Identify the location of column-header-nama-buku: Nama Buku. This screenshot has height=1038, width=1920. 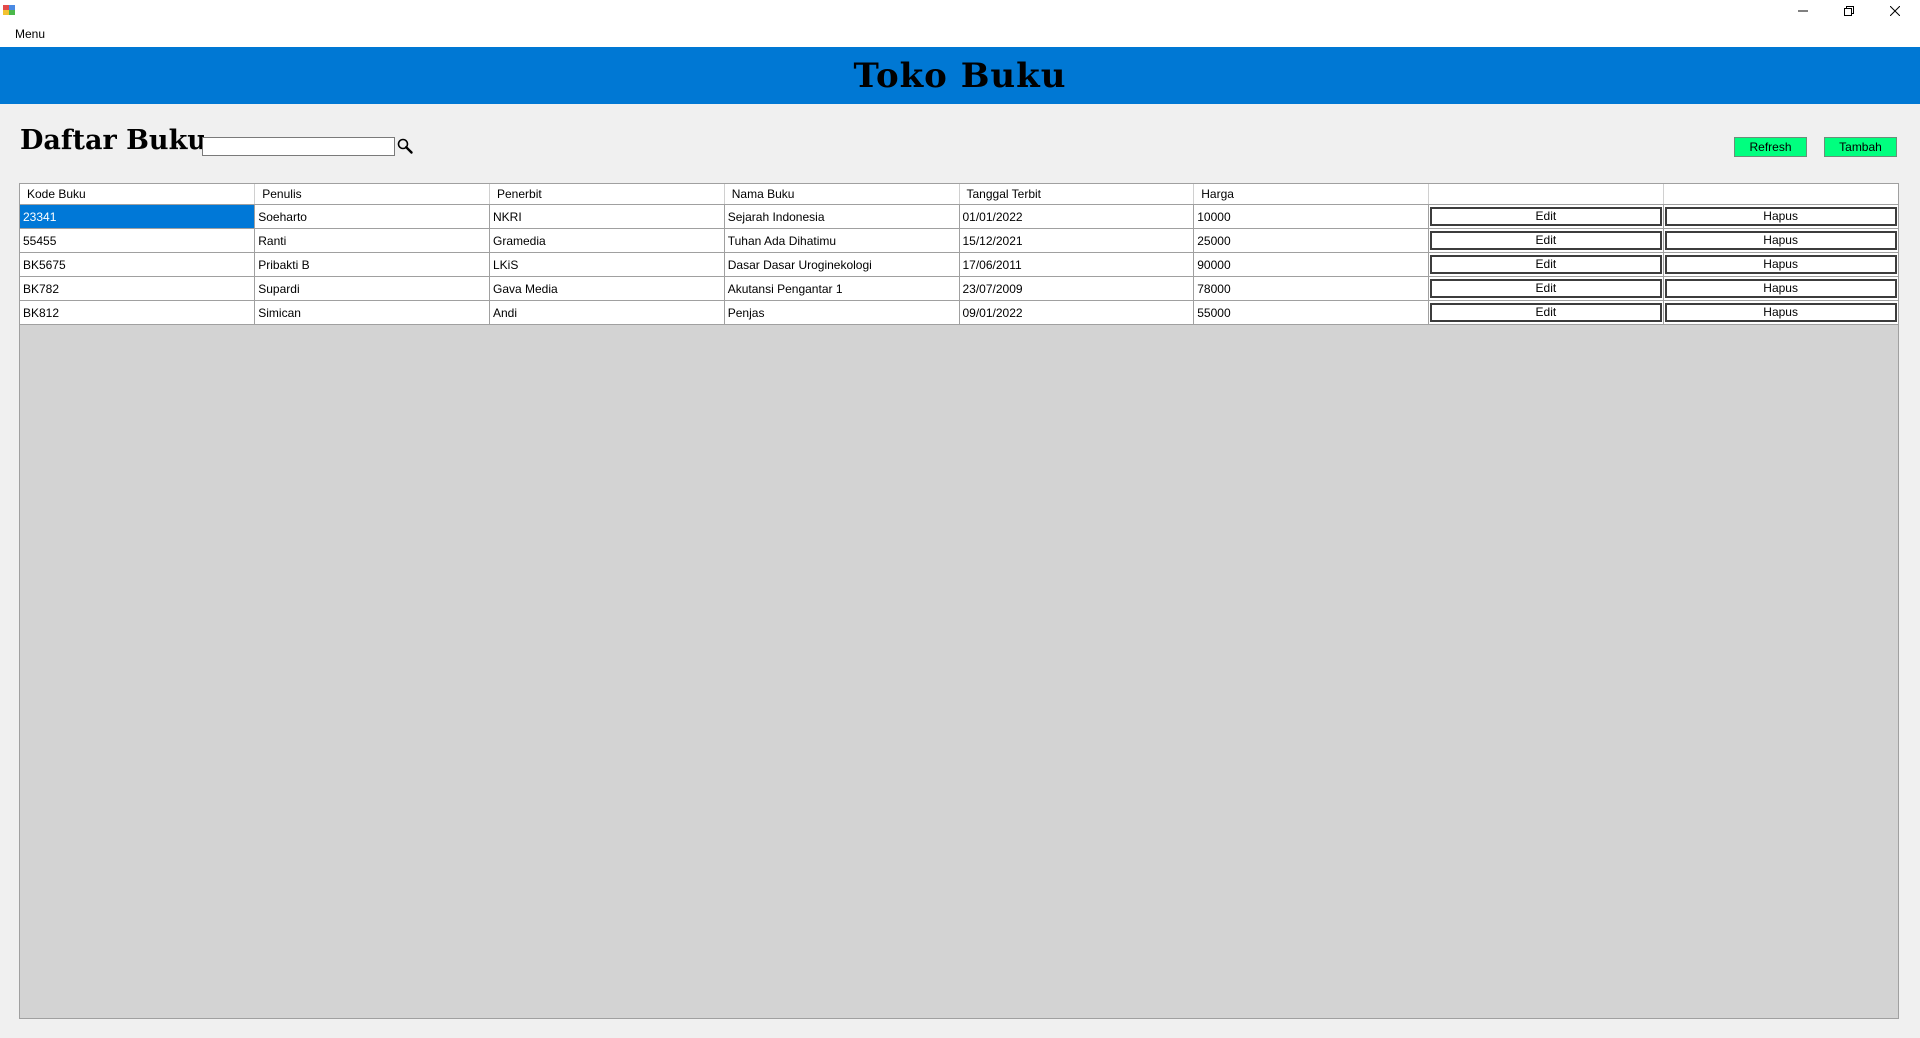
(842, 194).